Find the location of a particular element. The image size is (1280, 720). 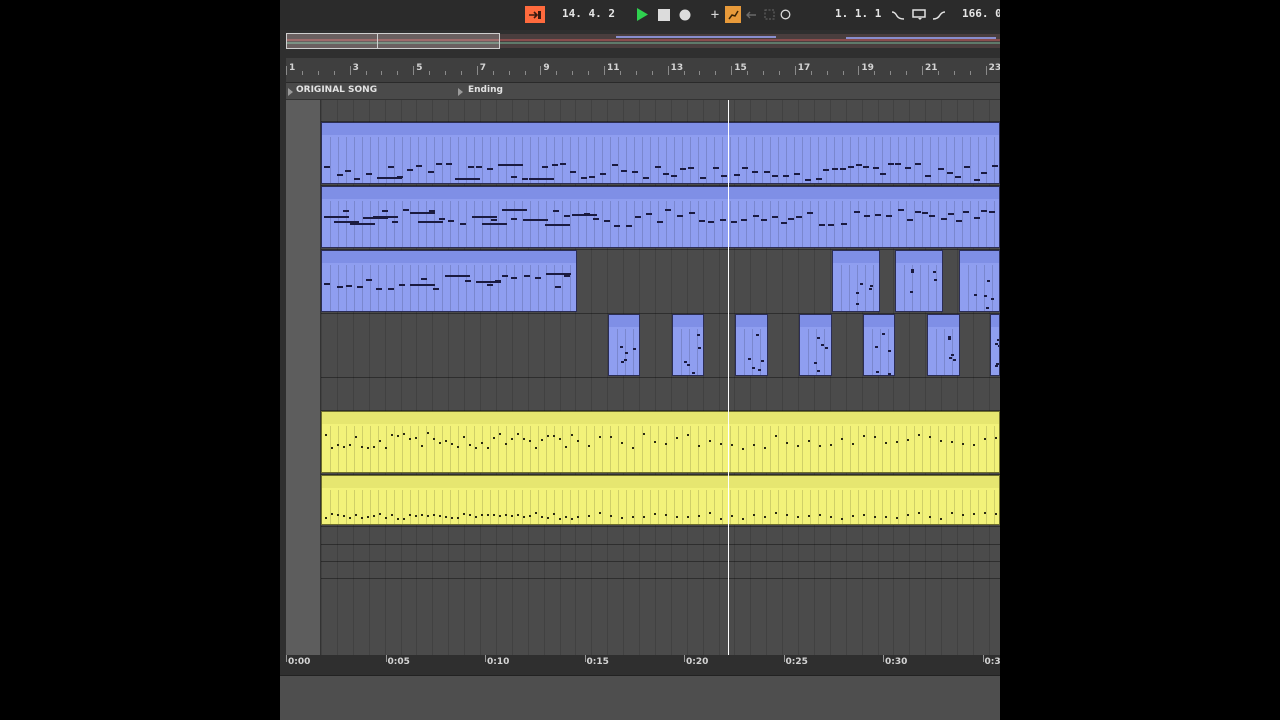

play-button is located at coordinates (642, 14).